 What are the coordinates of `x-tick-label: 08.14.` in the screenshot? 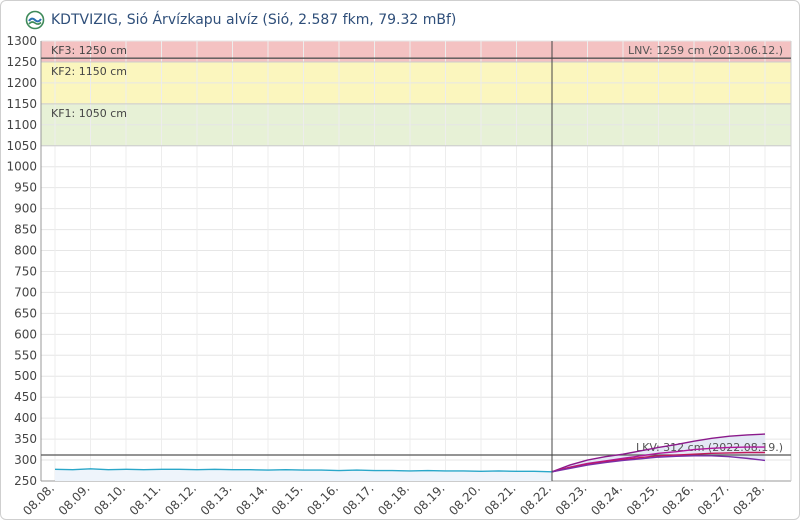 It's located at (251, 499).